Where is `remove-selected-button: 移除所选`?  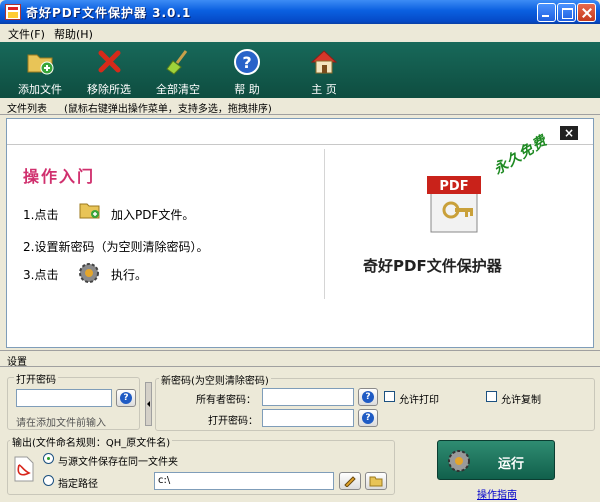
remove-selected-button: 移除所选 is located at coordinates (109, 71).